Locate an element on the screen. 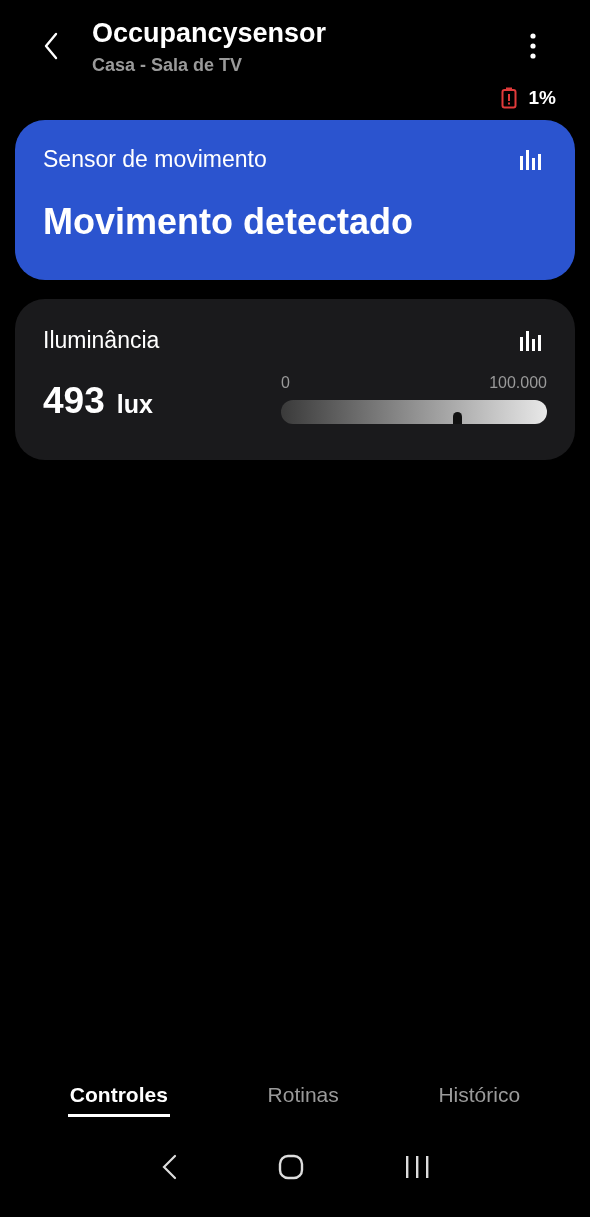 Image resolution: width=590 pixels, height=1217 pixels. illuminance-unit: lux is located at coordinates (134, 404).